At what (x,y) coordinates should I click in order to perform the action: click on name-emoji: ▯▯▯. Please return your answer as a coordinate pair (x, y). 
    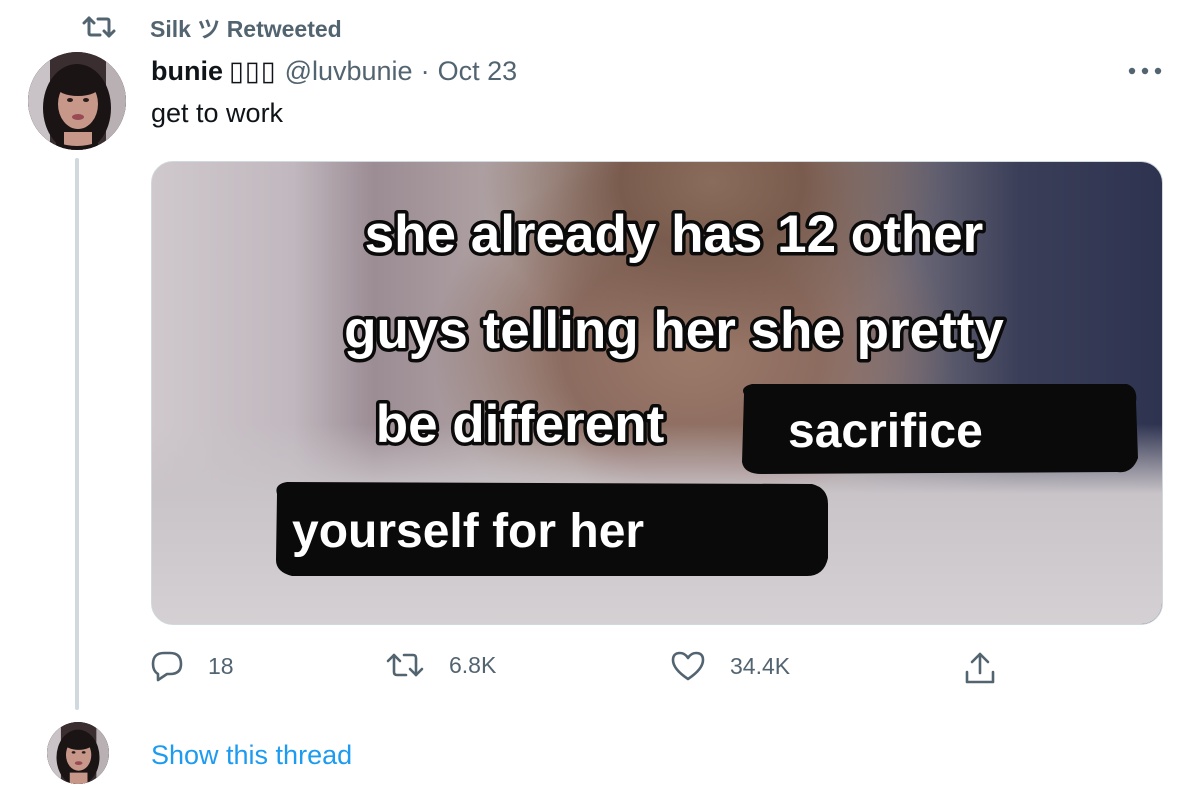
    Looking at the image, I should click on (253, 70).